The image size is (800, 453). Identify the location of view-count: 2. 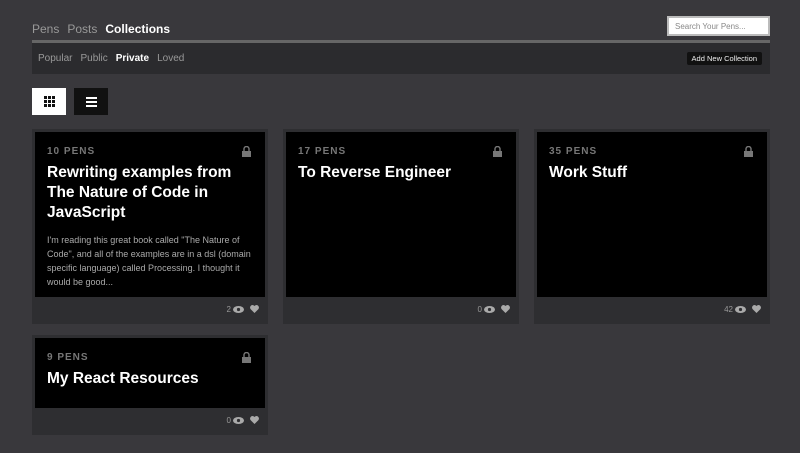
(235, 309).